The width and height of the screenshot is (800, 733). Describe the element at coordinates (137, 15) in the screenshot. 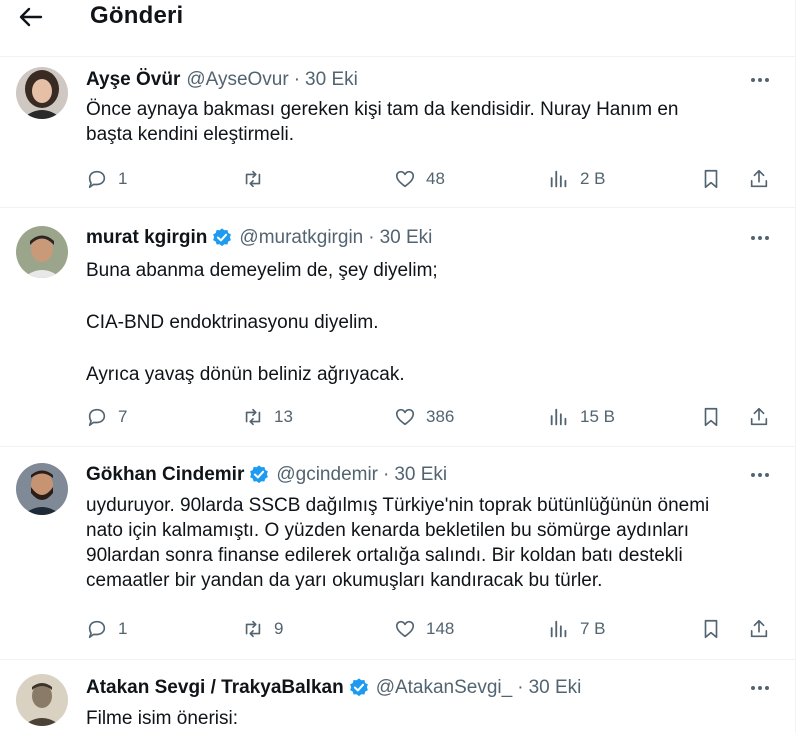

I see `page-title: Gönderi` at that location.